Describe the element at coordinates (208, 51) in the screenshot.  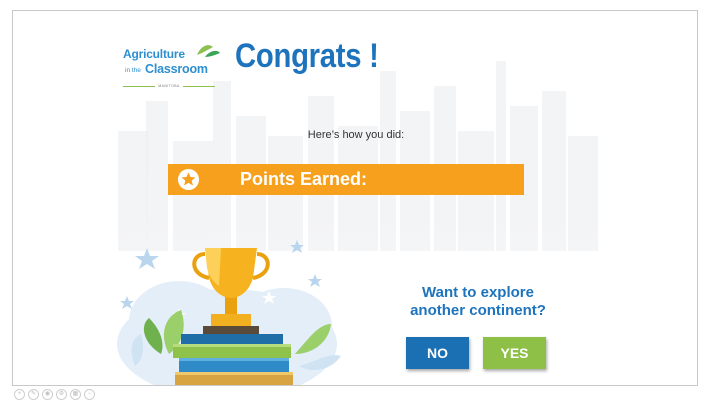
I see `leaf-icon` at that location.